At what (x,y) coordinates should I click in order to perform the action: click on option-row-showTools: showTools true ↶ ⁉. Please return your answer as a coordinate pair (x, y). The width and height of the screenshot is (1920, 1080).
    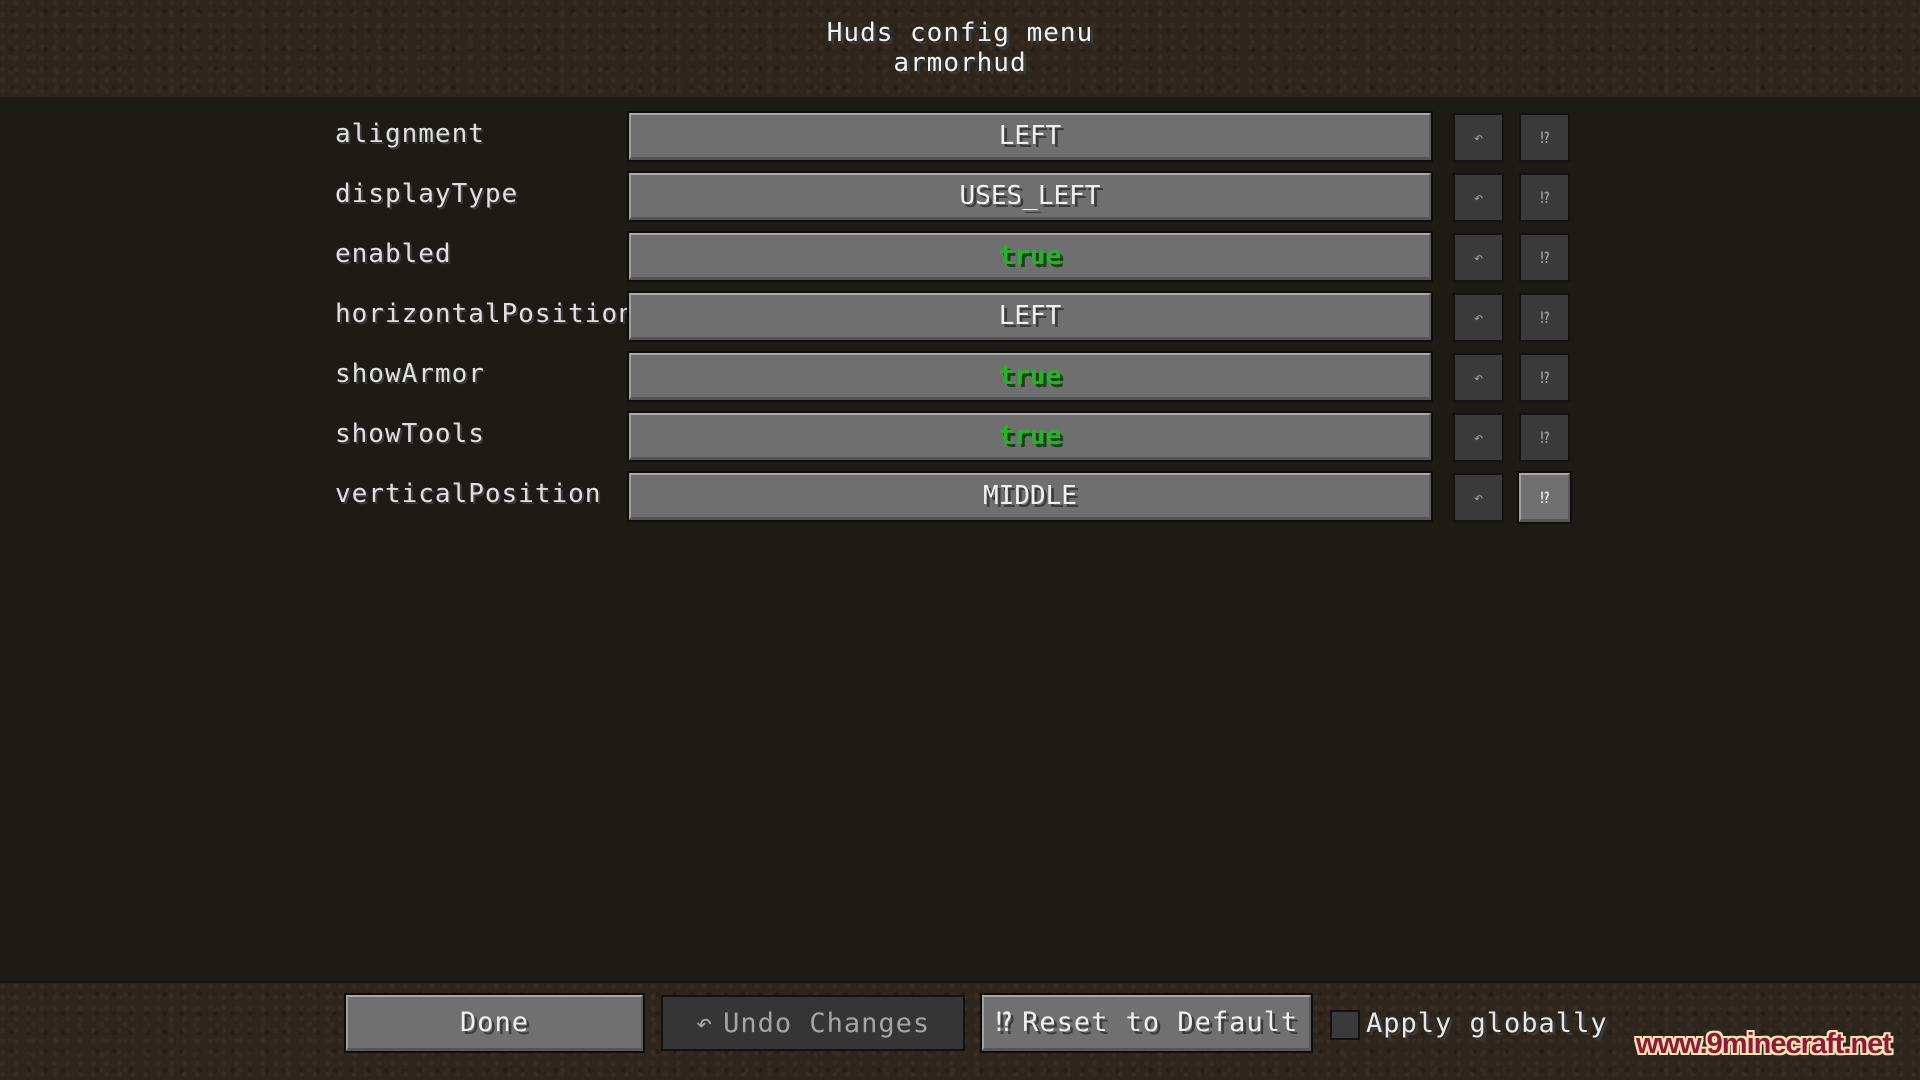
    Looking at the image, I should click on (960, 436).